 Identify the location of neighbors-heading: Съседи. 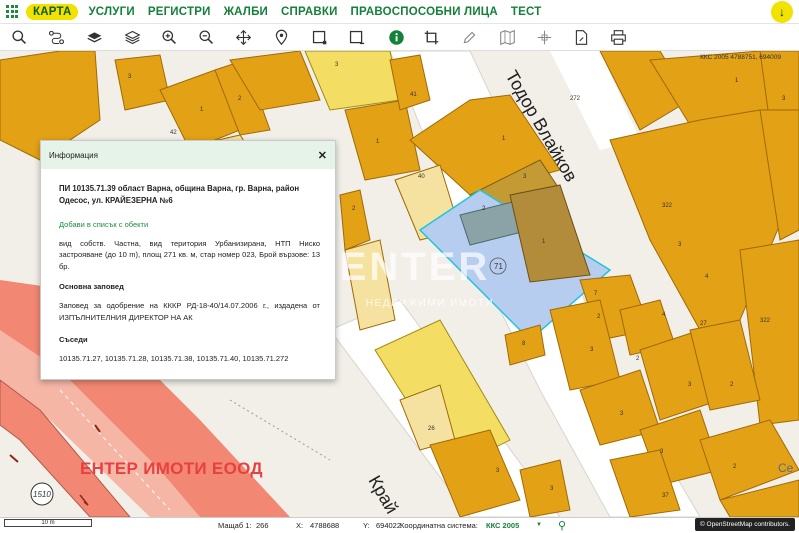
(73, 339).